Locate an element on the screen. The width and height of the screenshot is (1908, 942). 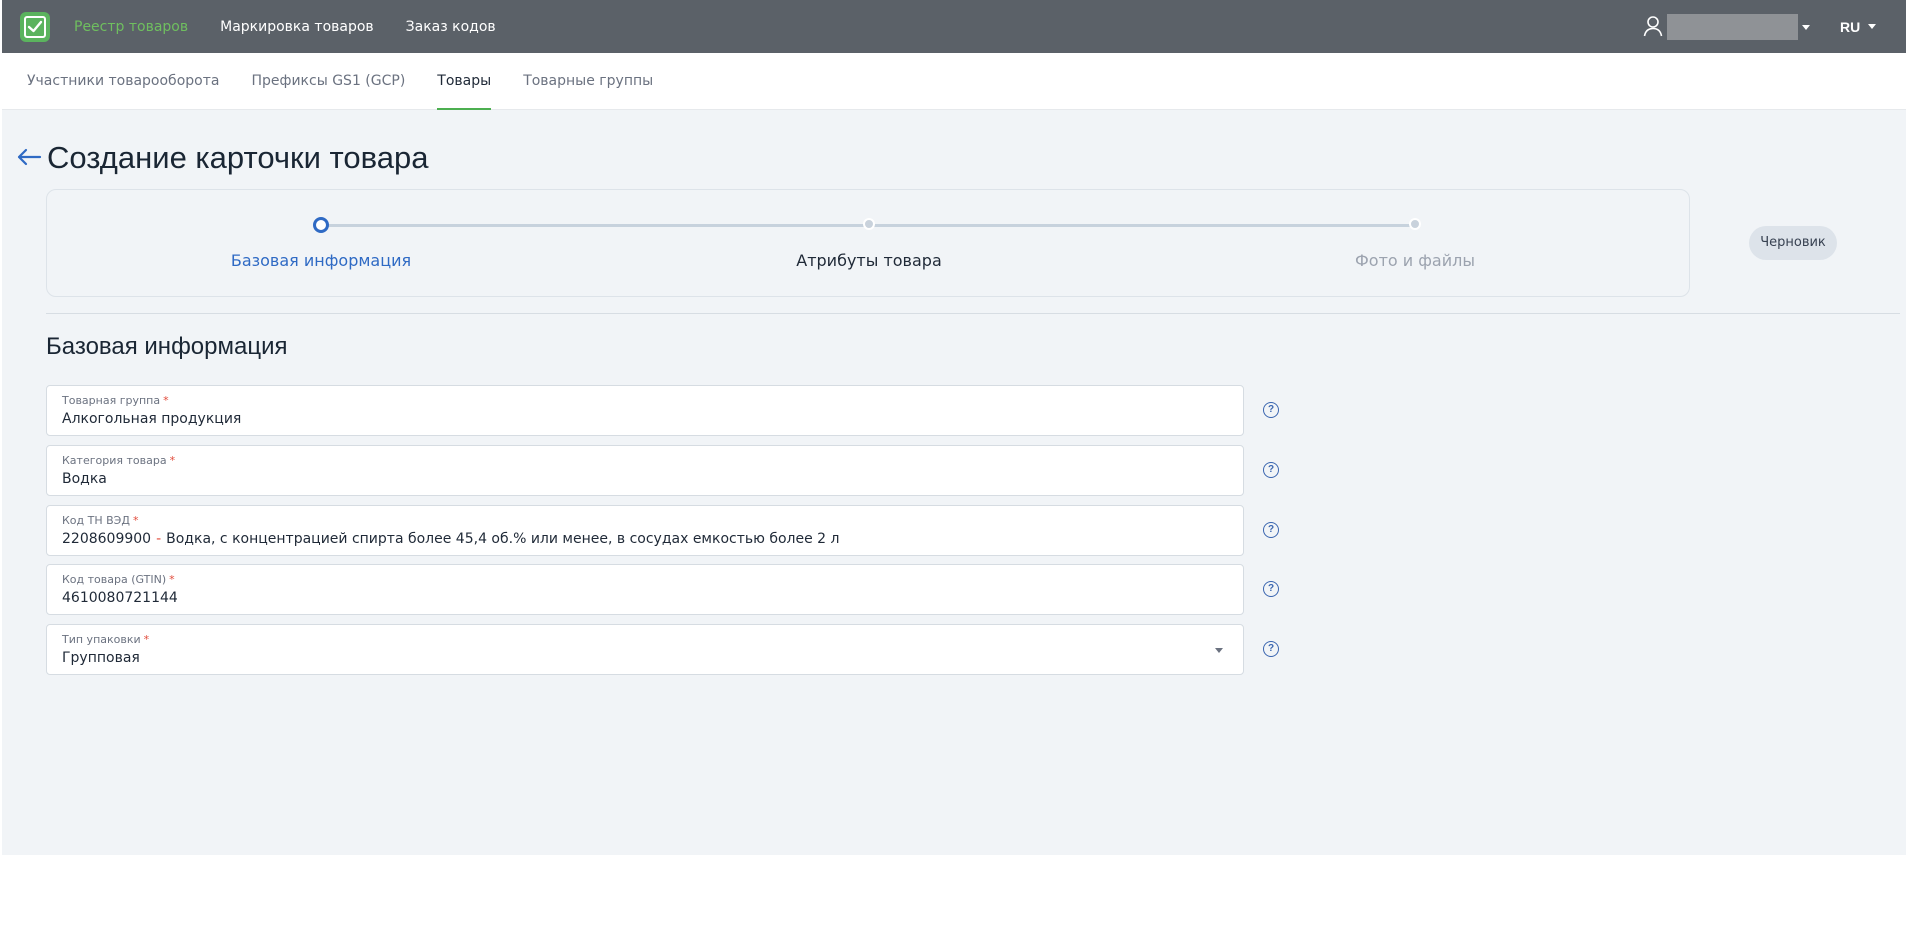
divider is located at coordinates (973, 313).